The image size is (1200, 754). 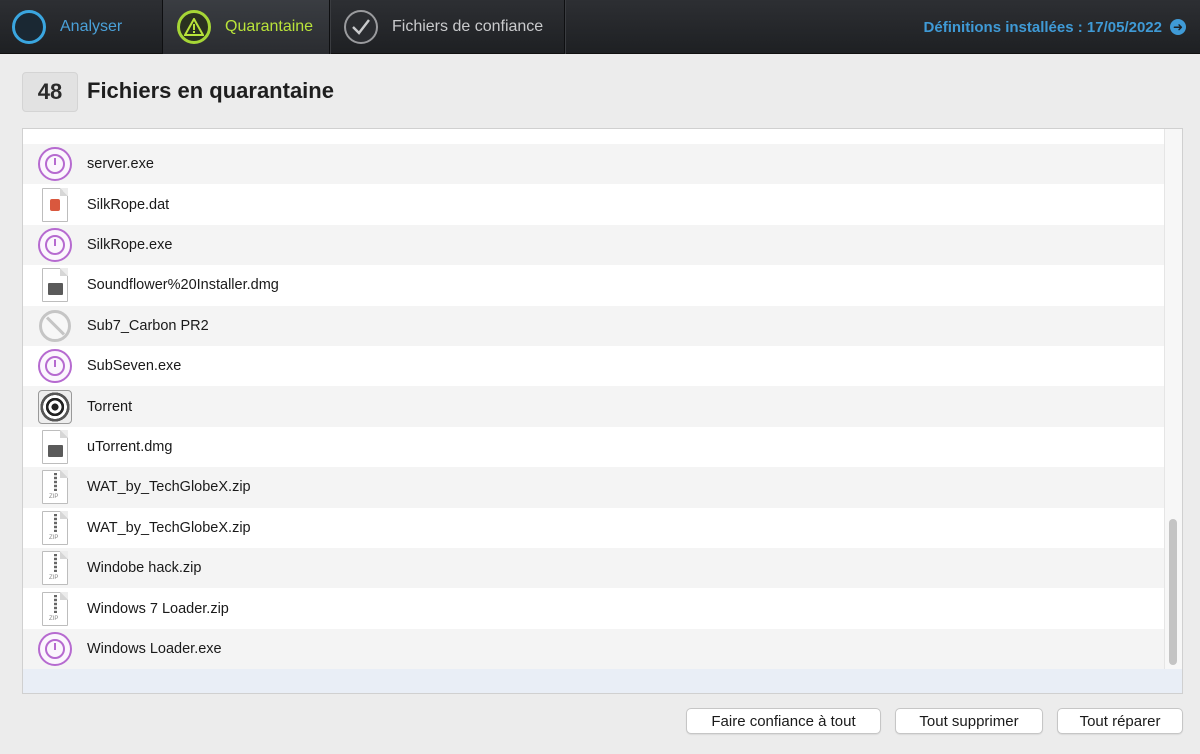 What do you see at coordinates (1178, 27) in the screenshot?
I see `arrow-right-icon: ➜` at bounding box center [1178, 27].